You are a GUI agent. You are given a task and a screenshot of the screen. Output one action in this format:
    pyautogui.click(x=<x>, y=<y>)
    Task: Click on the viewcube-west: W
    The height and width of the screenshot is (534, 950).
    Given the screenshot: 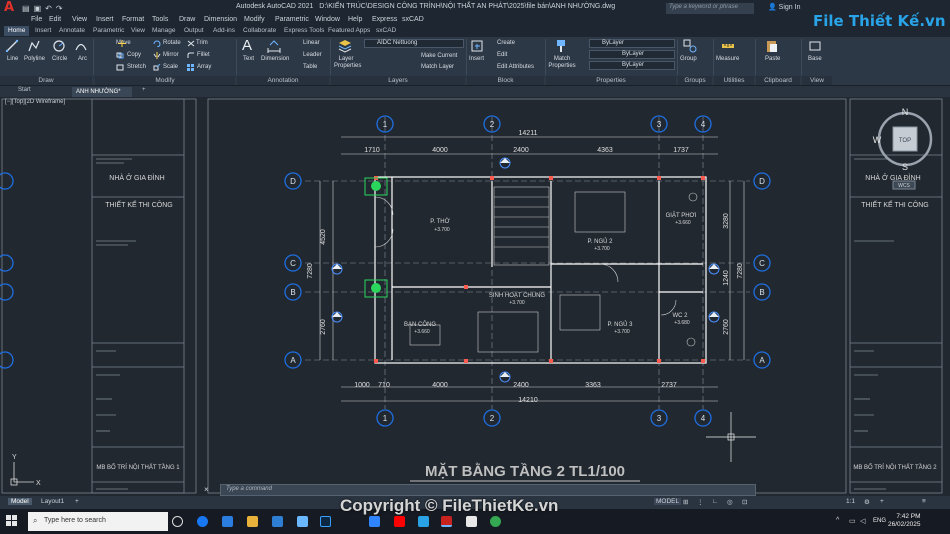 What is the action you would take?
    pyautogui.click(x=877, y=140)
    